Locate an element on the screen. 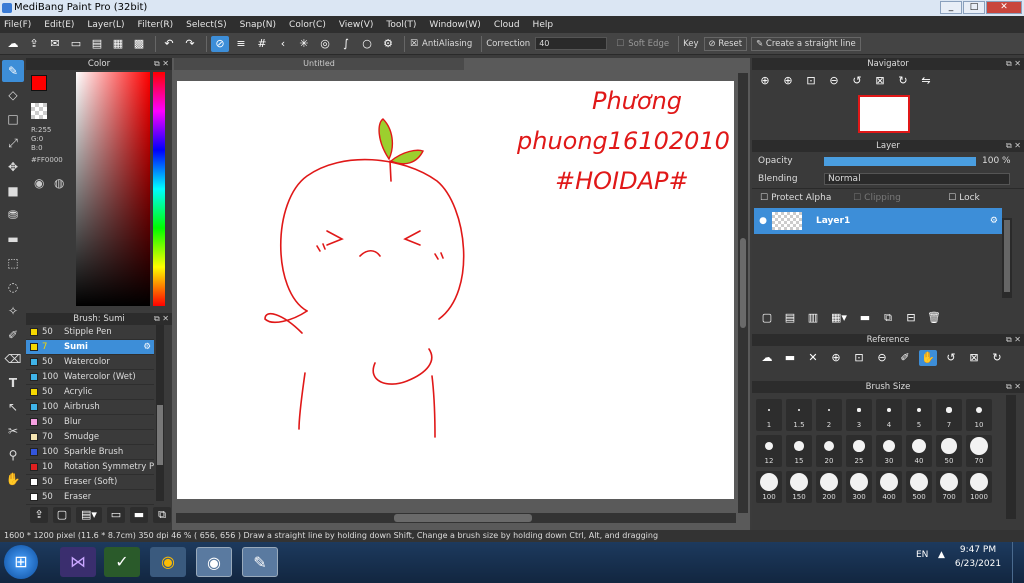  palette-icon: ◉ is located at coordinates (39, 183).